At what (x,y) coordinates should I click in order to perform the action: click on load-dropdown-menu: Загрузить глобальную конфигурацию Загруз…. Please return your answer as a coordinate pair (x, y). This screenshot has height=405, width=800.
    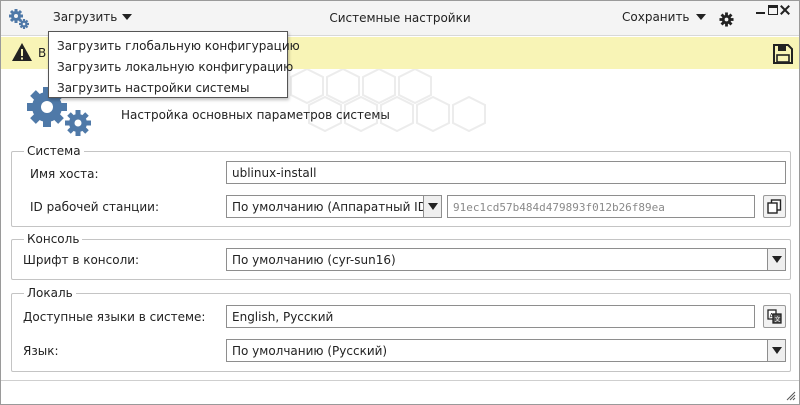
    Looking at the image, I should click on (174, 65).